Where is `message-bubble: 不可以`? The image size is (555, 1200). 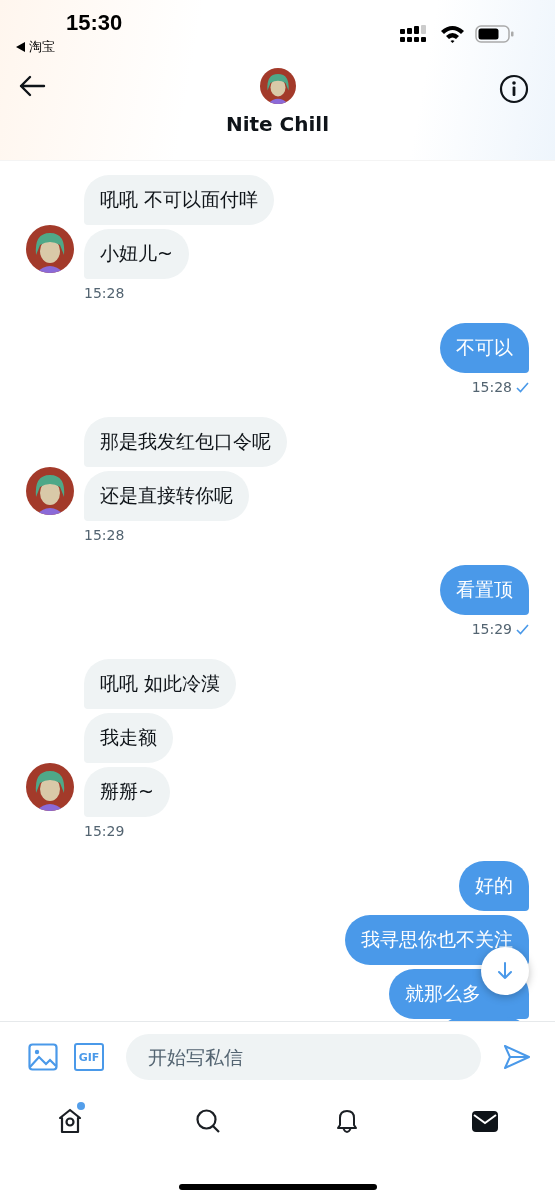
message-bubble: 不可以 is located at coordinates (484, 348).